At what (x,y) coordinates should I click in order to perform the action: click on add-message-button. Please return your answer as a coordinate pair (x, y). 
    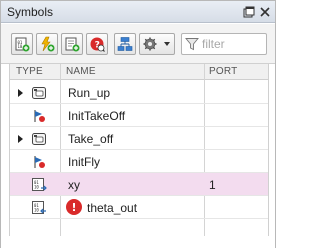
    Looking at the image, I should click on (72, 44).